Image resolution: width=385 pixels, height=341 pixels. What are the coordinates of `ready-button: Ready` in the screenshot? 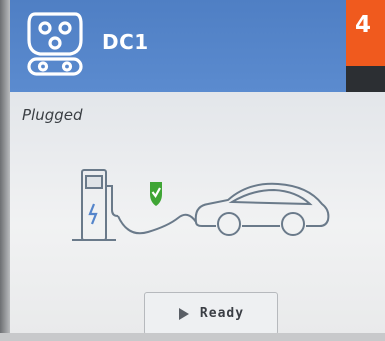 It's located at (211, 313).